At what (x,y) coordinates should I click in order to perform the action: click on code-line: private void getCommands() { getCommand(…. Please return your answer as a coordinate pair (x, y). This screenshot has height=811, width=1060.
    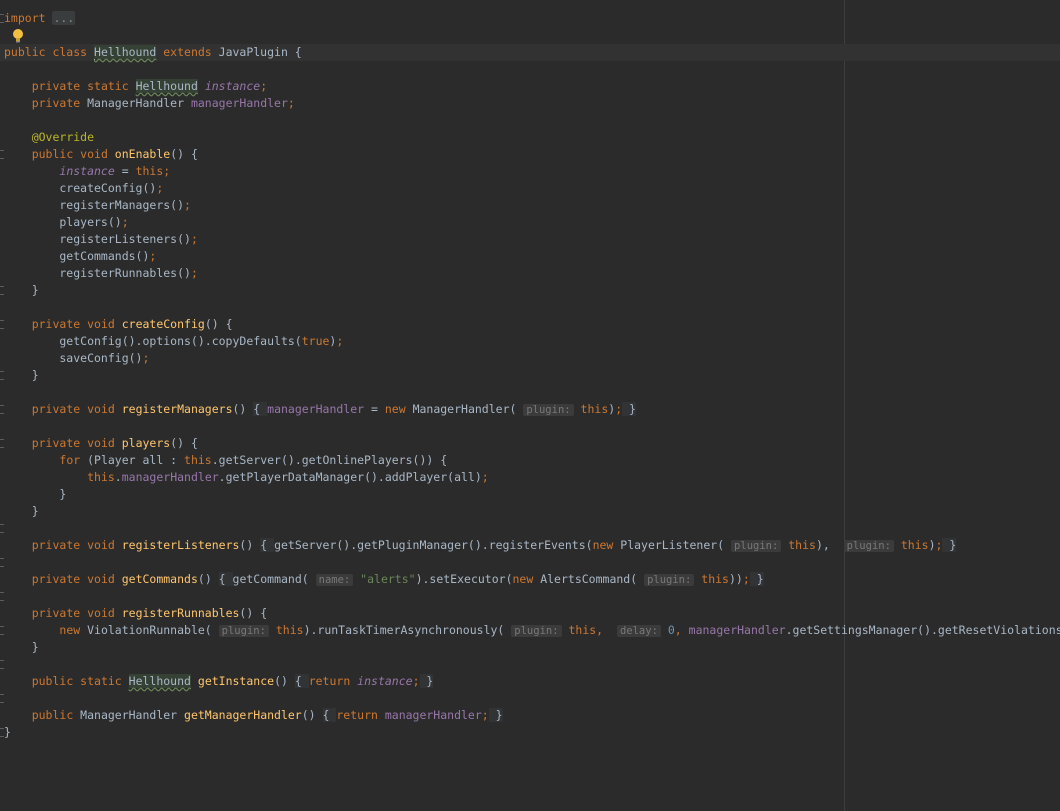
    Looking at the image, I should click on (530, 579).